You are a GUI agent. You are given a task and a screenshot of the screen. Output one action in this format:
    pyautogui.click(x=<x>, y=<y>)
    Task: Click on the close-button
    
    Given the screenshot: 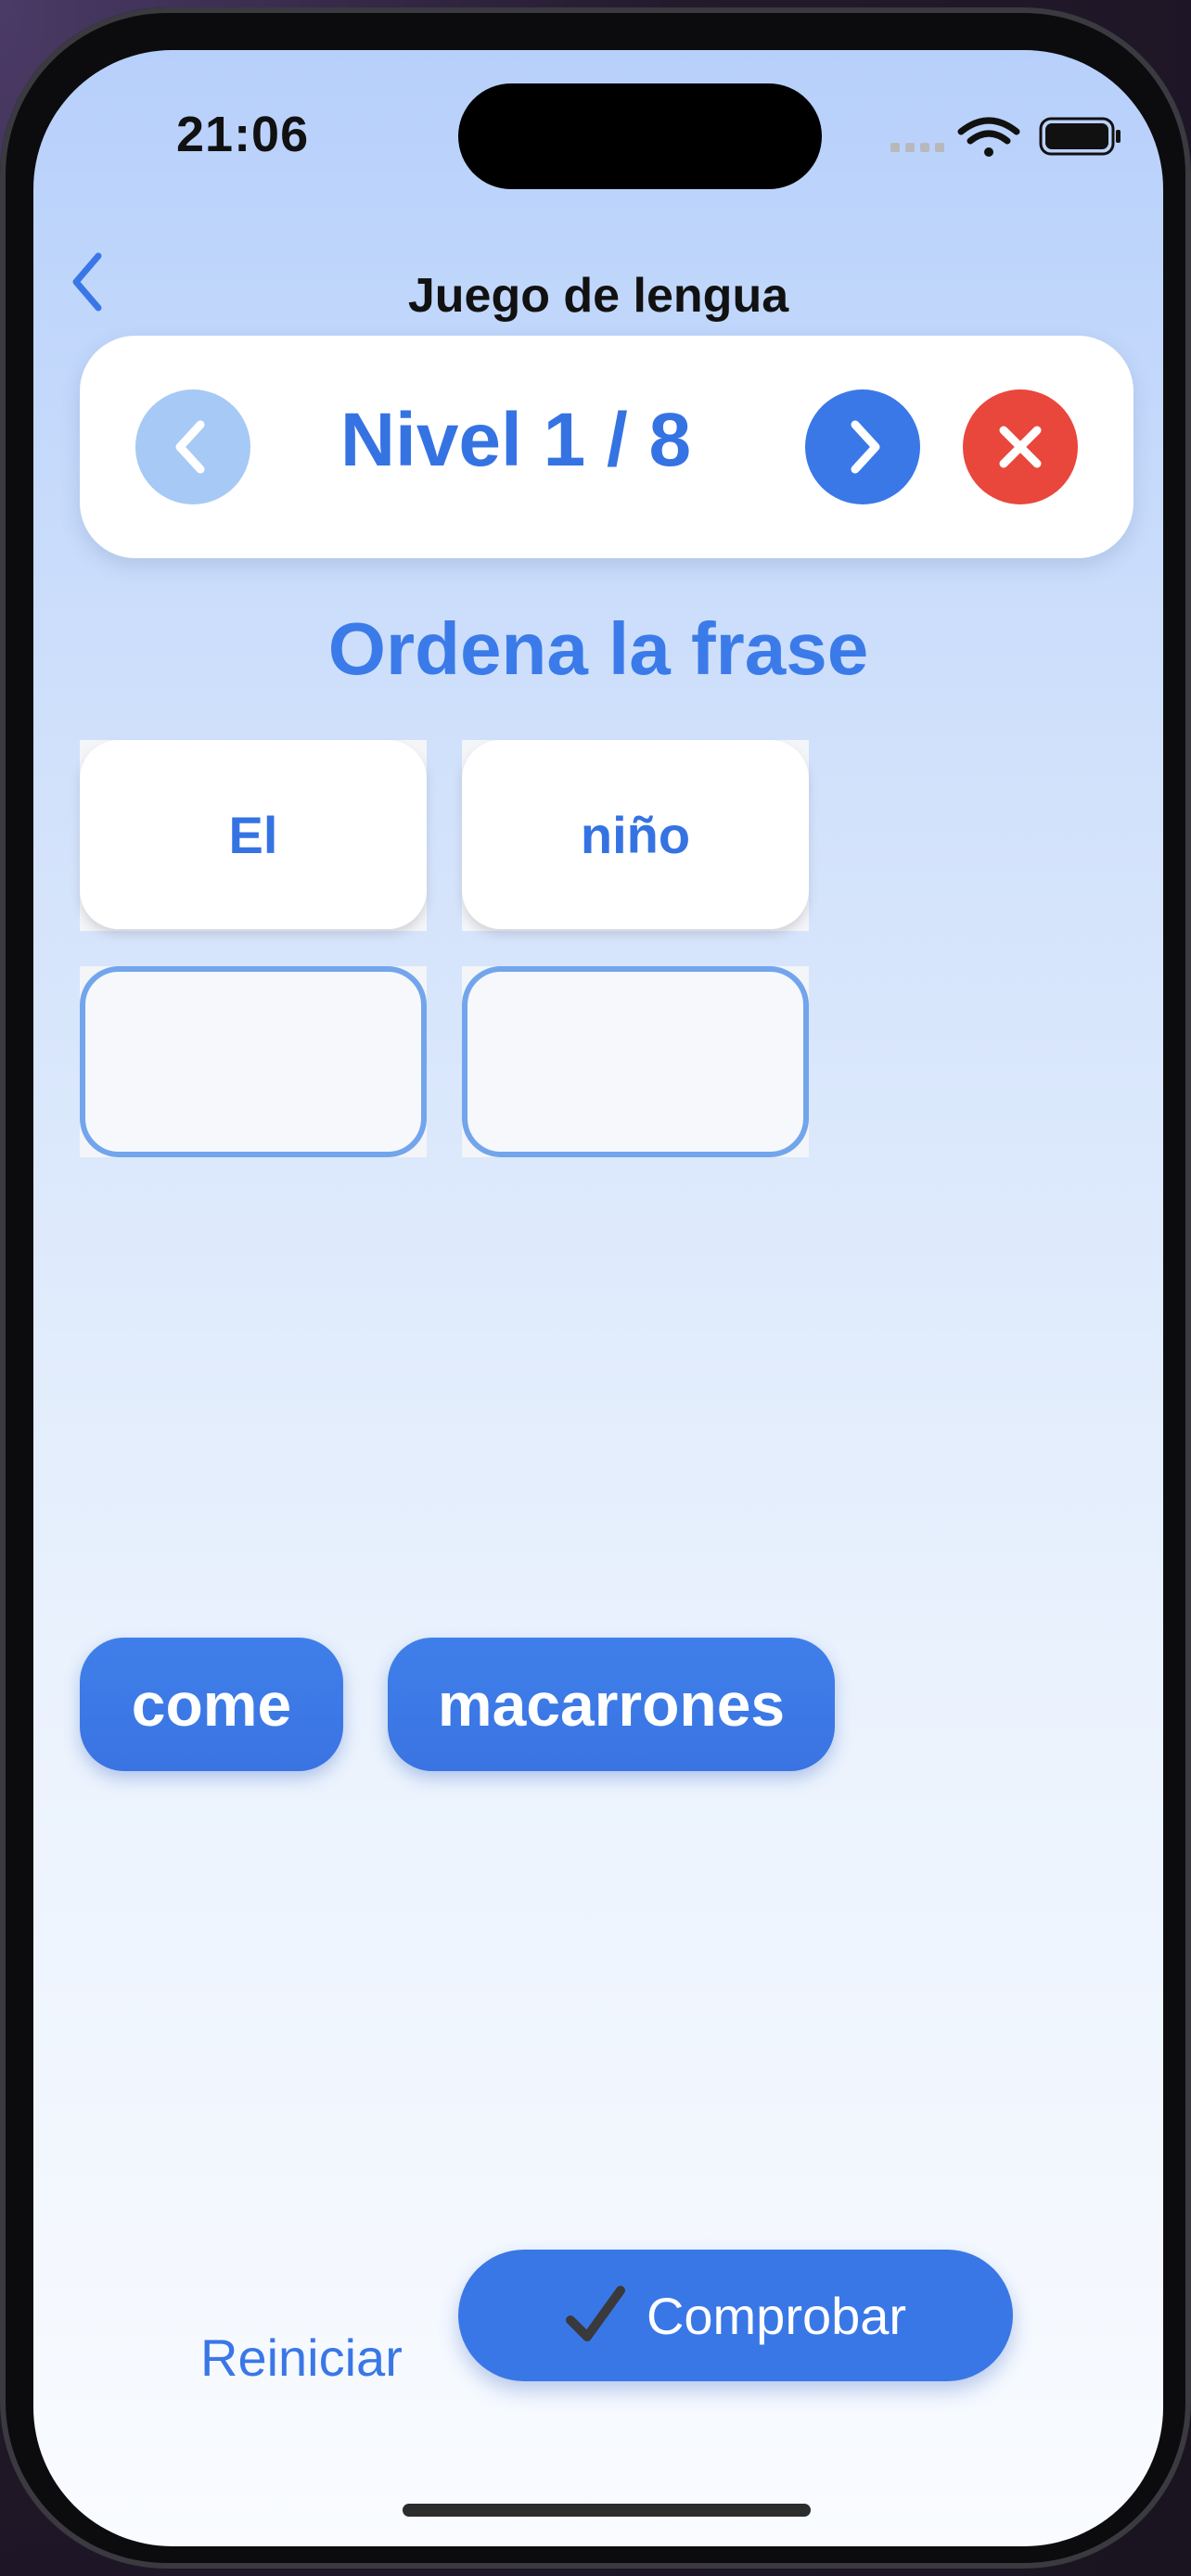 What is the action you would take?
    pyautogui.click(x=1021, y=447)
    